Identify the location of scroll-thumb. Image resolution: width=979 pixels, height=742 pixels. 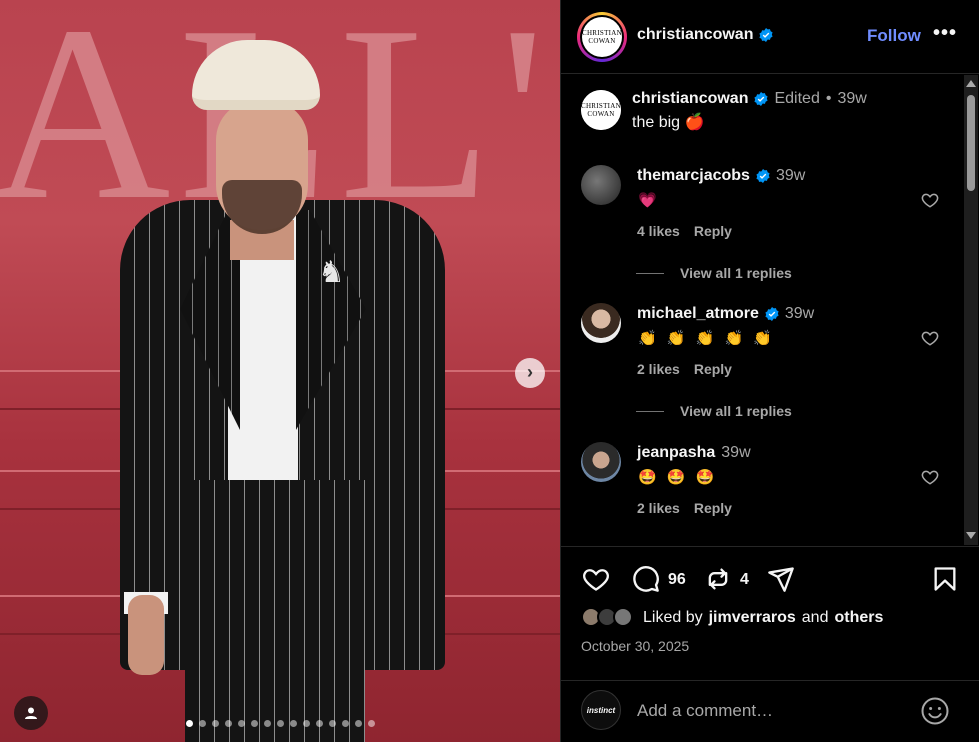
(971, 143).